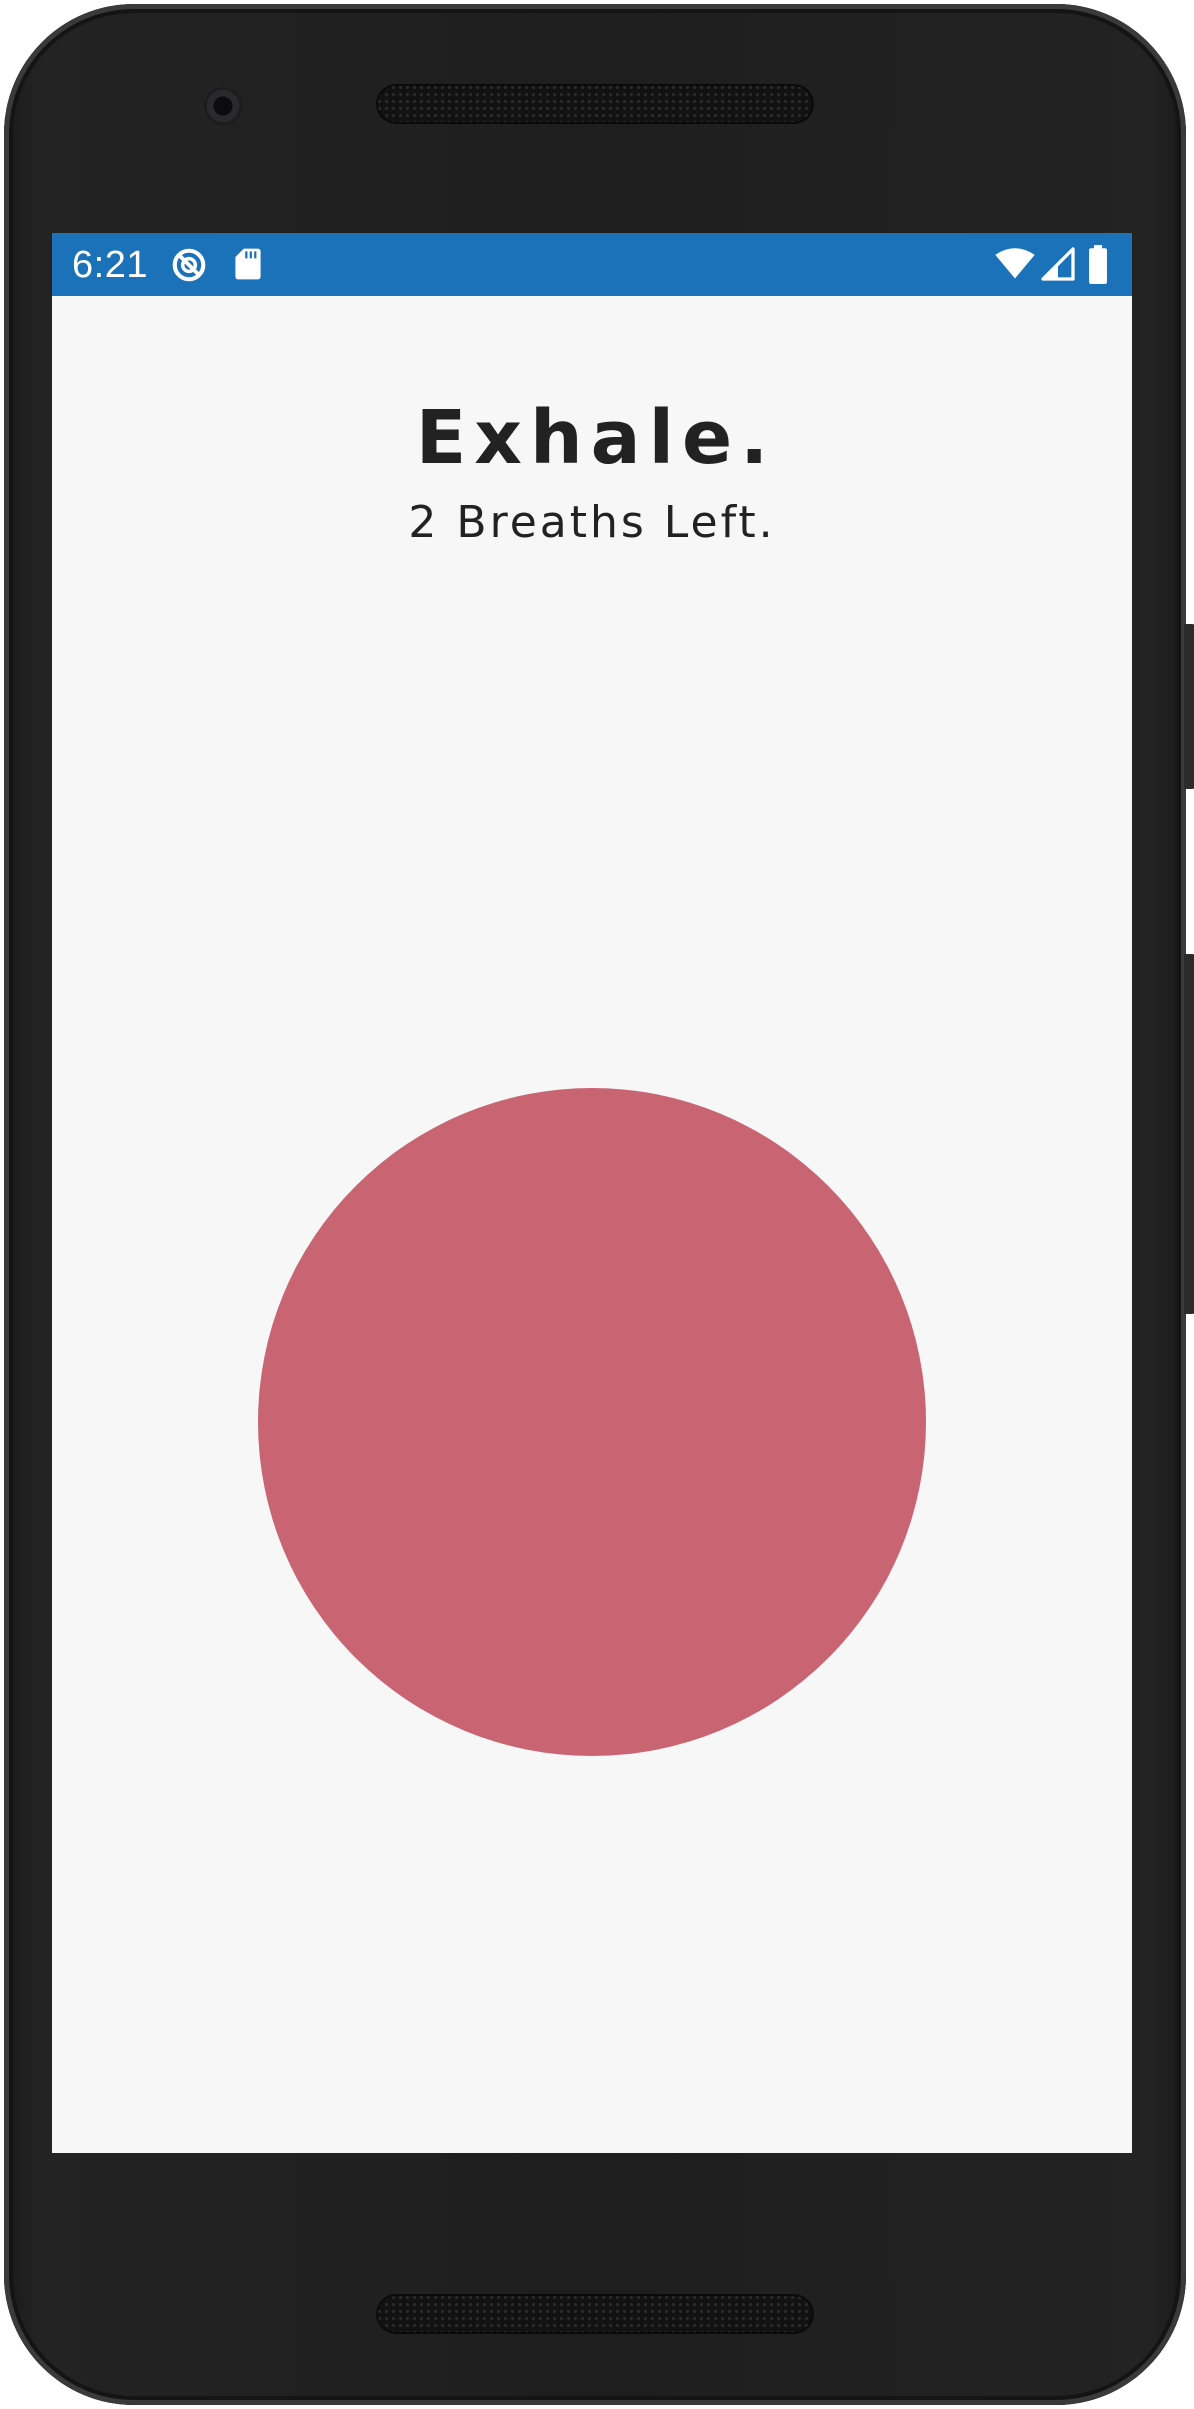  Describe the element at coordinates (110, 265) in the screenshot. I see `status-time: 6:21` at that location.